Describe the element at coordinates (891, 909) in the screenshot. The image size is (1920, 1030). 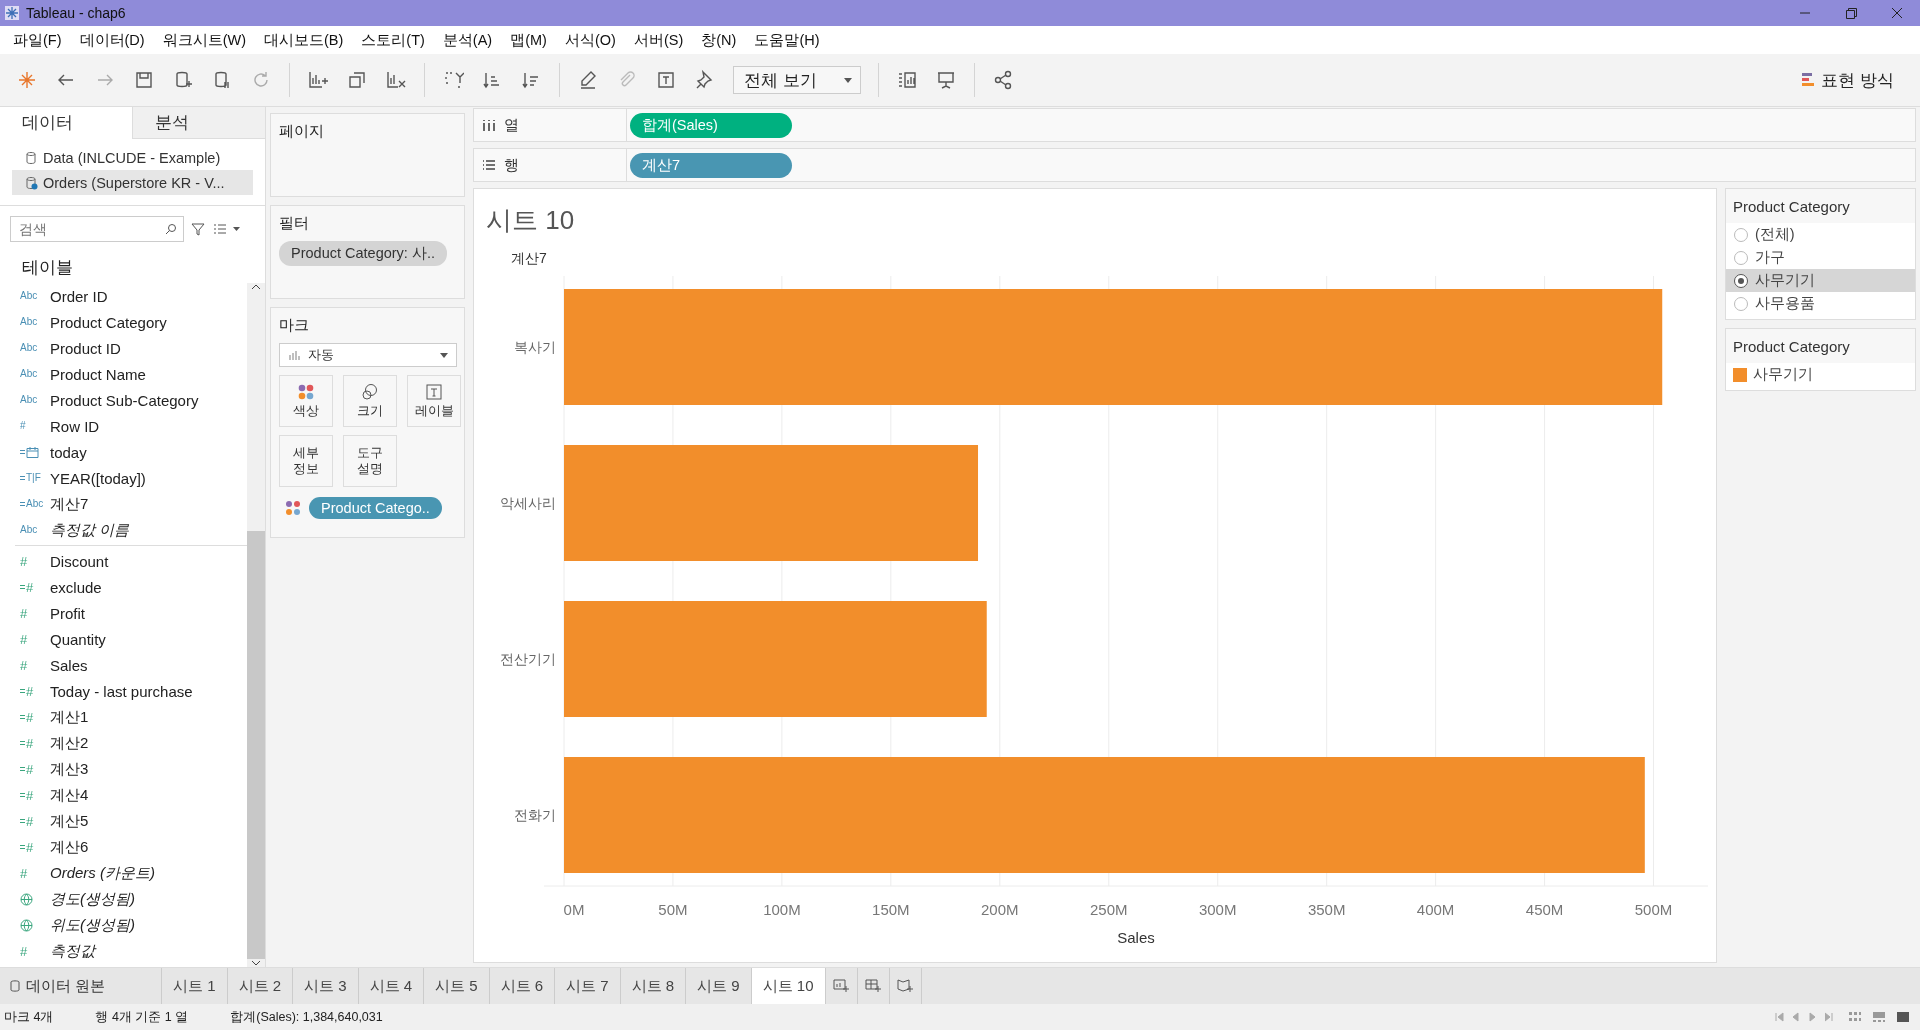
I see `tick-label: 150M` at that location.